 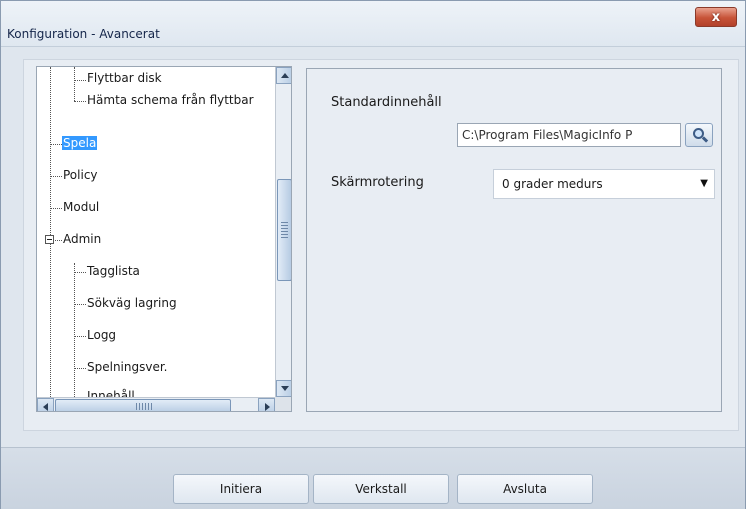 I want to click on scroll-left-button, so click(x=45, y=404).